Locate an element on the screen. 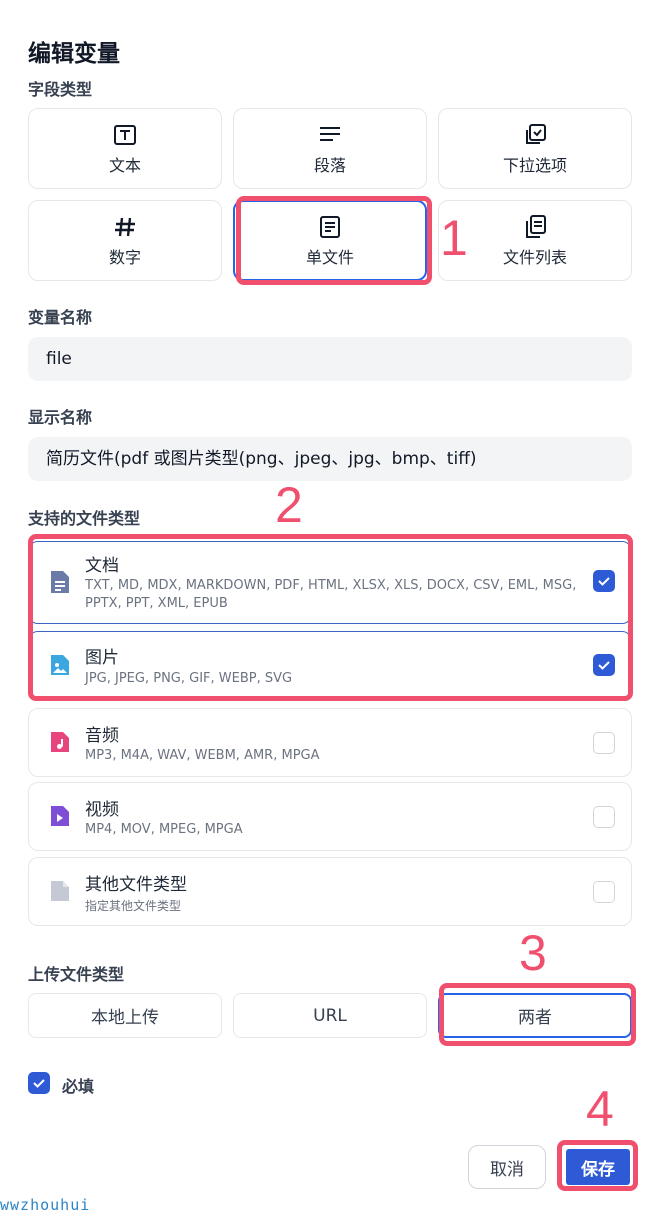  upload-url-button: URL is located at coordinates (330, 1015).